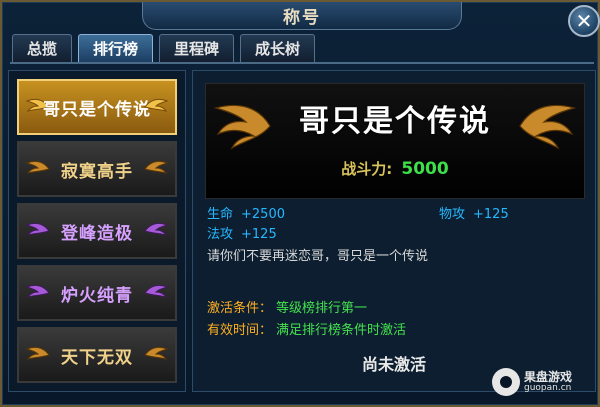 The height and width of the screenshot is (407, 600). I want to click on tab-label: 里程碑, so click(197, 49).